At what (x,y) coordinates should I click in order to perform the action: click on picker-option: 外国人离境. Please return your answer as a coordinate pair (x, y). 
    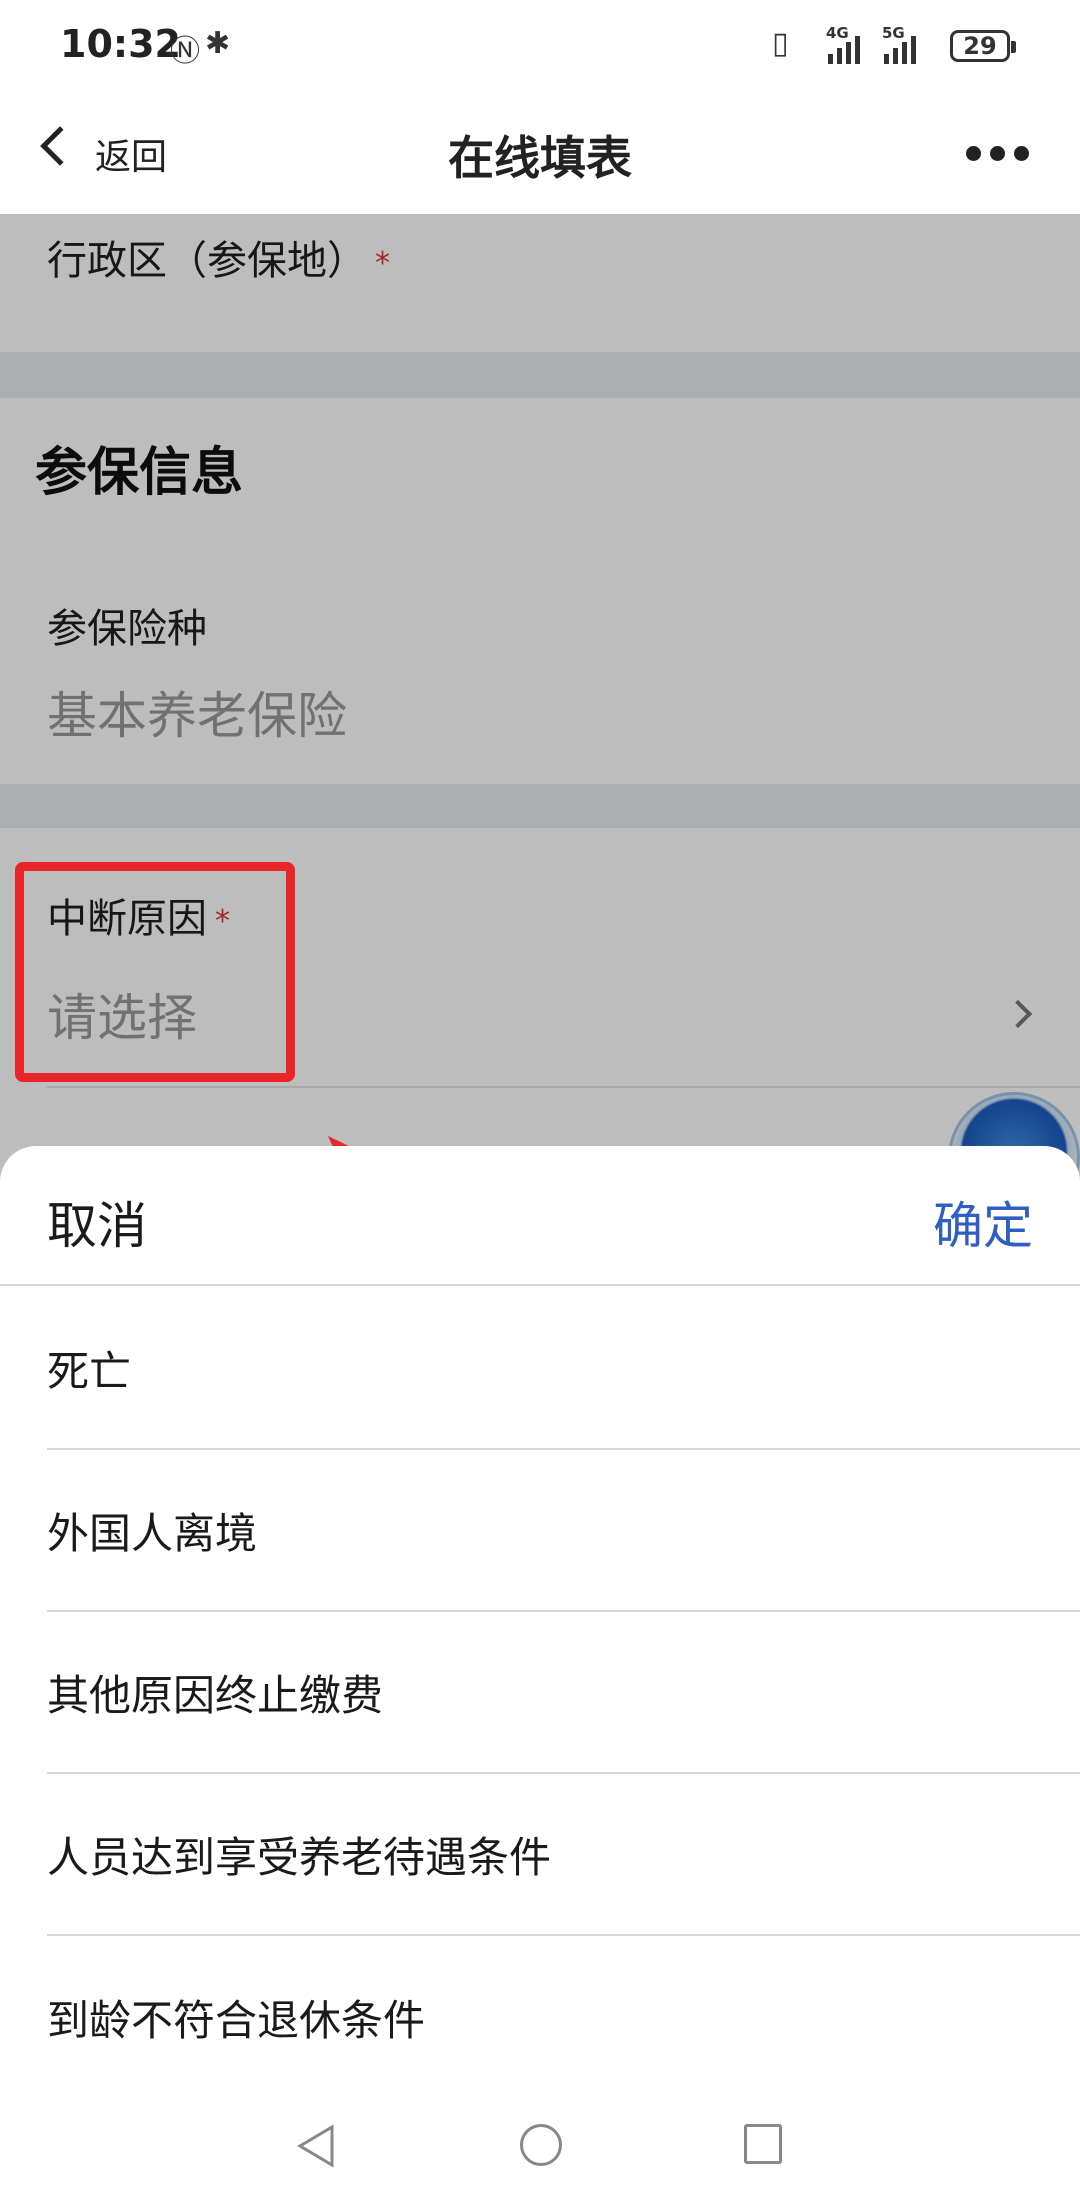
    Looking at the image, I should click on (563, 1531).